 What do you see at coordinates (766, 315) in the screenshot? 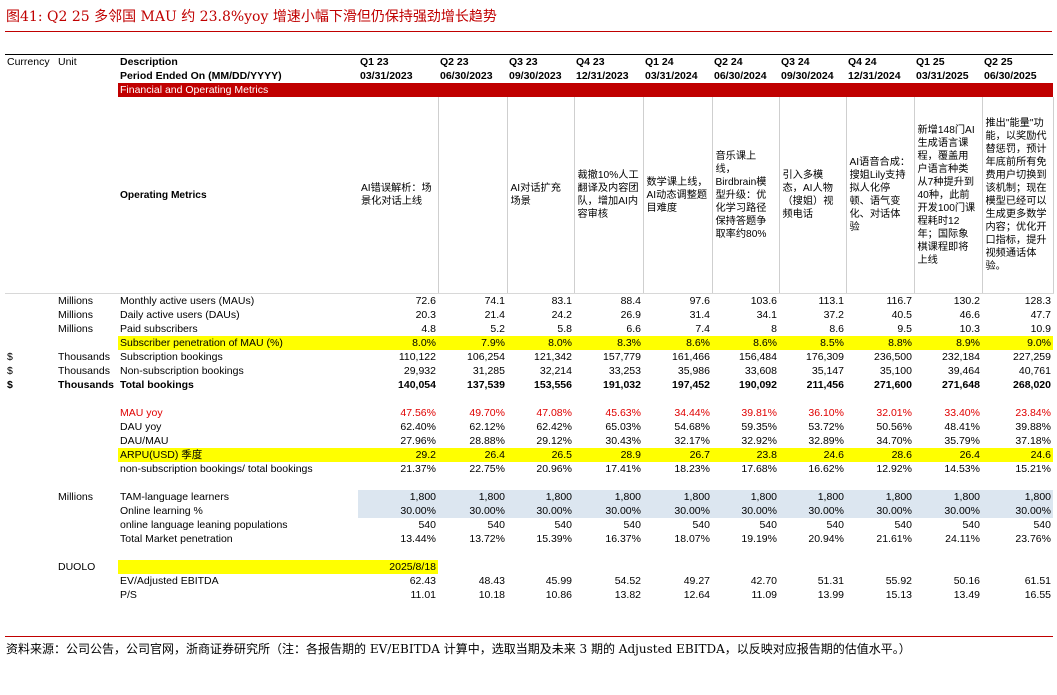
I see `metric-value: 34.1` at bounding box center [766, 315].